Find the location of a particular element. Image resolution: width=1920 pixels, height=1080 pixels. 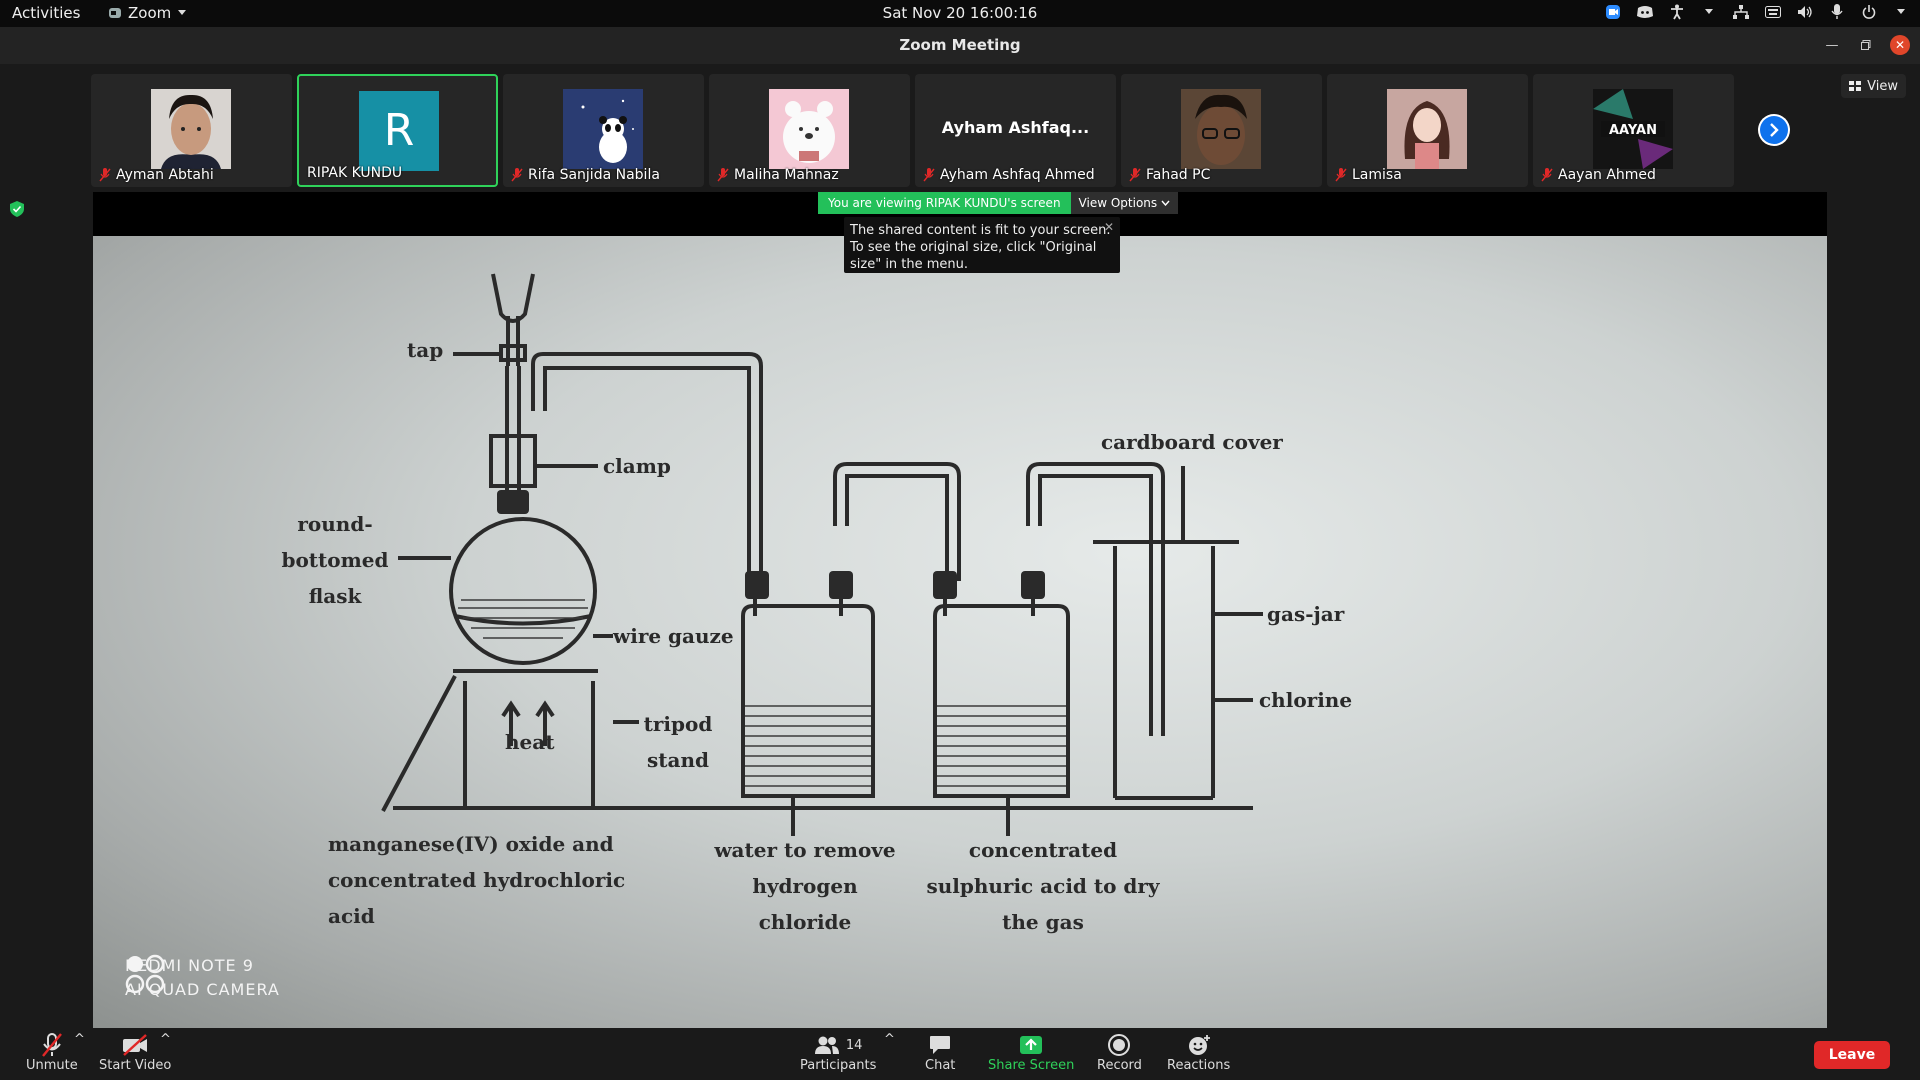

share-screen-label: Share Screen is located at coordinates (1031, 1065).